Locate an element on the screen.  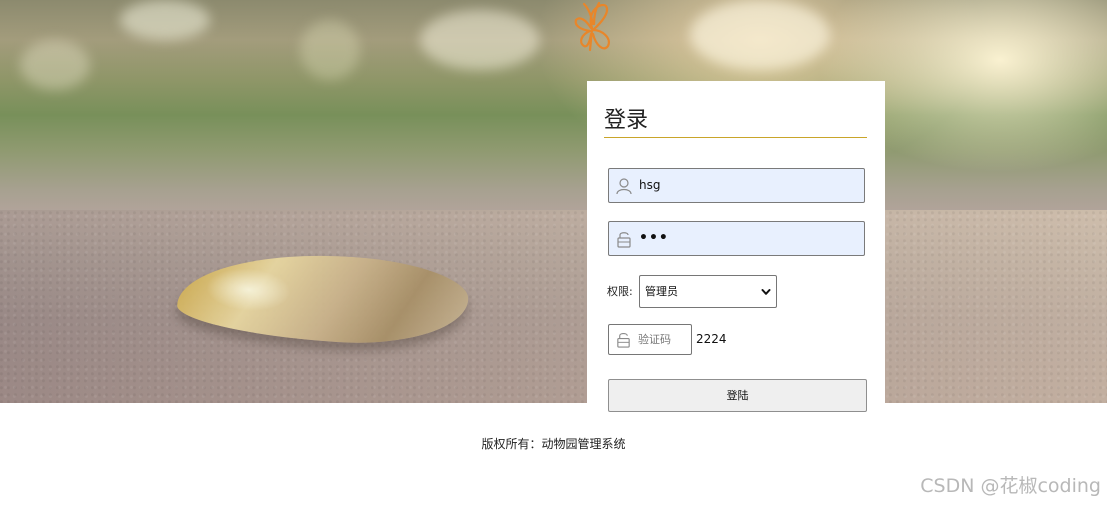
username-value: hsg is located at coordinates (650, 185).